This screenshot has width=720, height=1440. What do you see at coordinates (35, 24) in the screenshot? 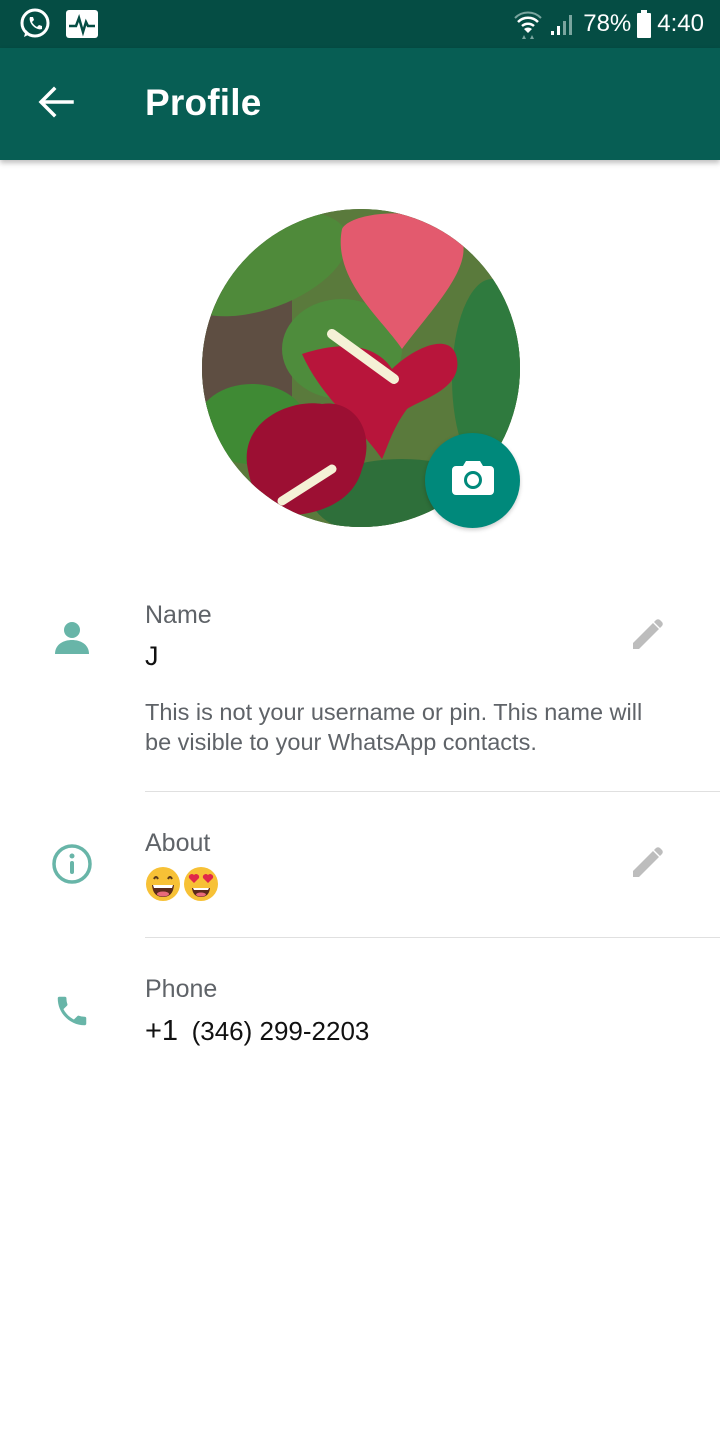
I see `whatsapp-icon` at bounding box center [35, 24].